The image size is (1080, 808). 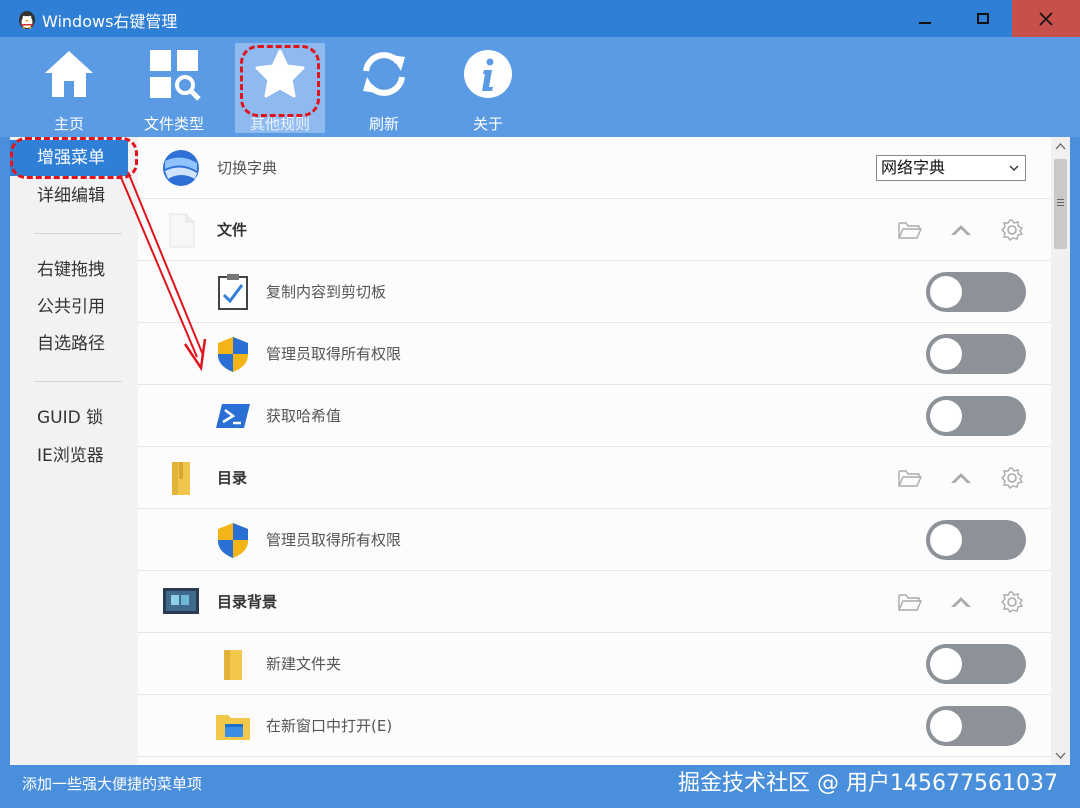 What do you see at coordinates (232, 230) in the screenshot?
I see `group-title: 文件` at bounding box center [232, 230].